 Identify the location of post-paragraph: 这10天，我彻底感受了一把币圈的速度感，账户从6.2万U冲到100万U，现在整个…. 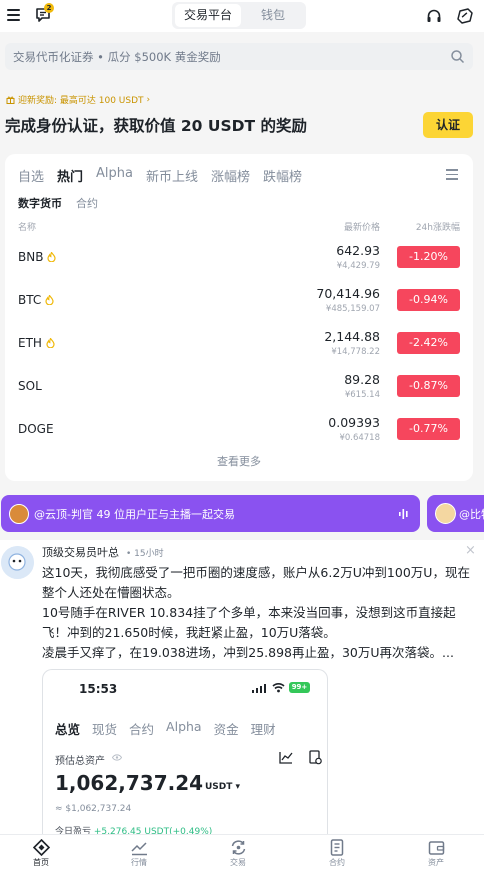
(256, 582).